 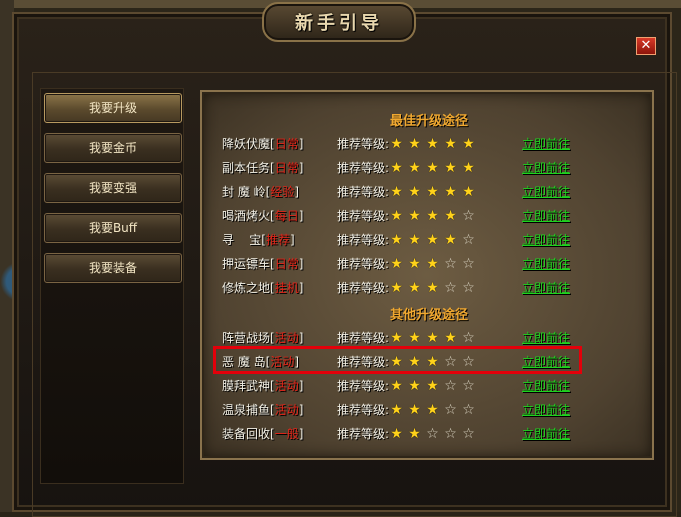 What do you see at coordinates (246, 168) in the screenshot?
I see `route-name-text: 副本任务` at bounding box center [246, 168].